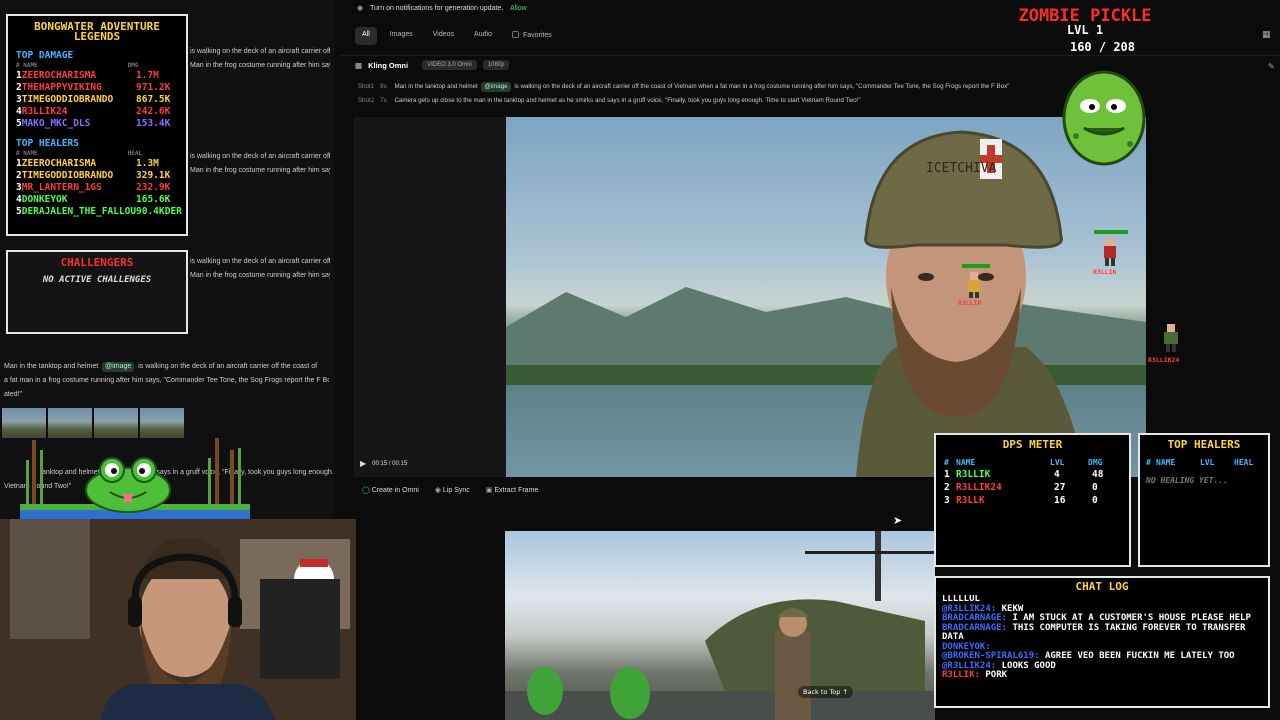  What do you see at coordinates (966, 462) in the screenshot?
I see `col-name: NAME` at bounding box center [966, 462].